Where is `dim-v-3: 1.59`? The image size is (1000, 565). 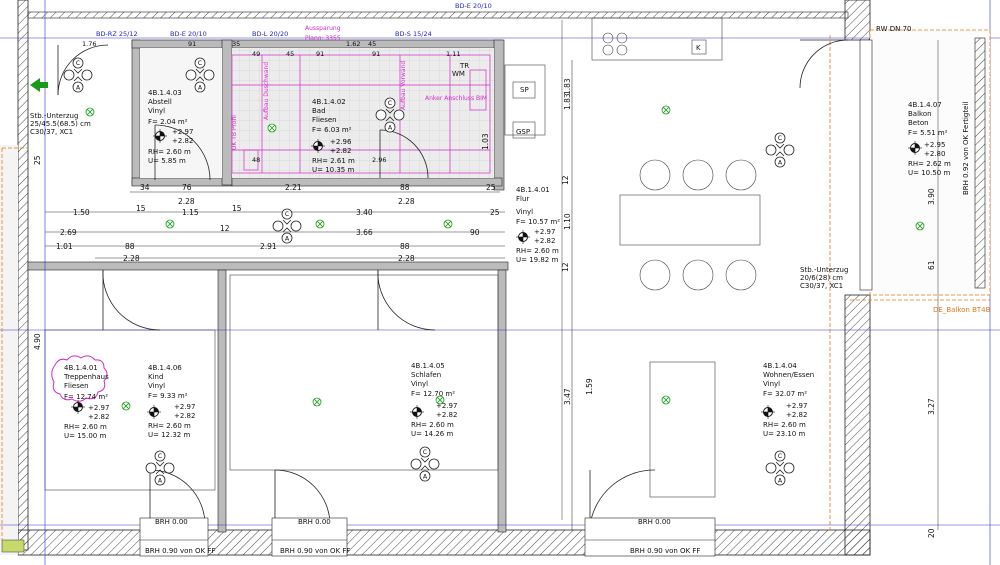
dim-v-3: 1.59 is located at coordinates (589, 386).